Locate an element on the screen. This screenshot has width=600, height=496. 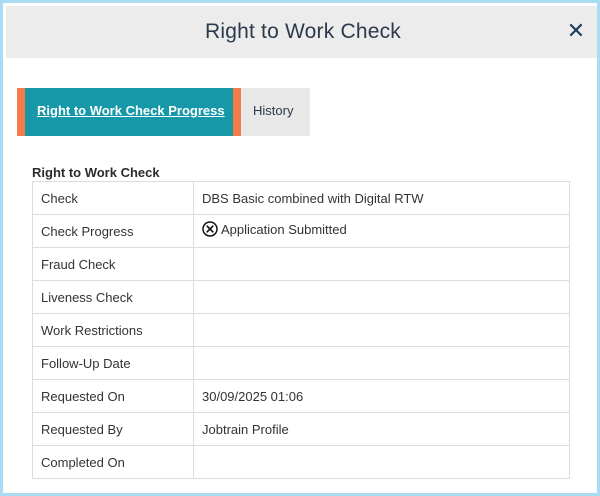
row-label: Requested On is located at coordinates (113, 396).